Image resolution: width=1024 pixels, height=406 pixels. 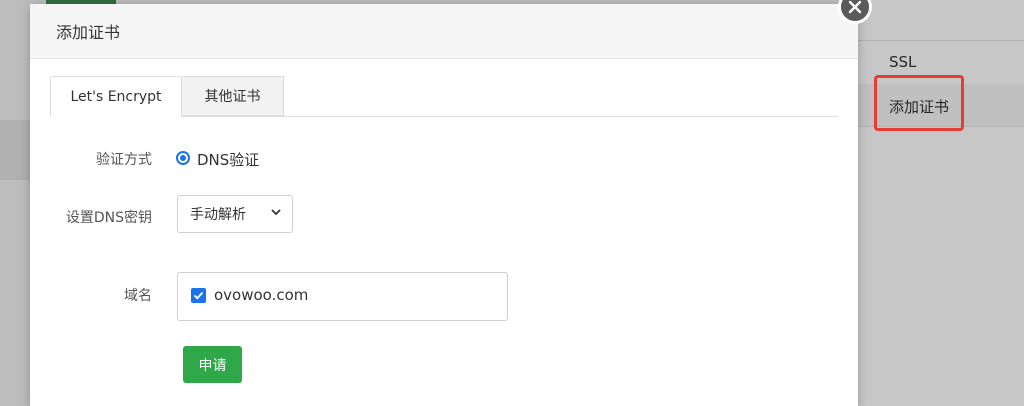 I want to click on domain-checkbox, so click(x=198, y=295).